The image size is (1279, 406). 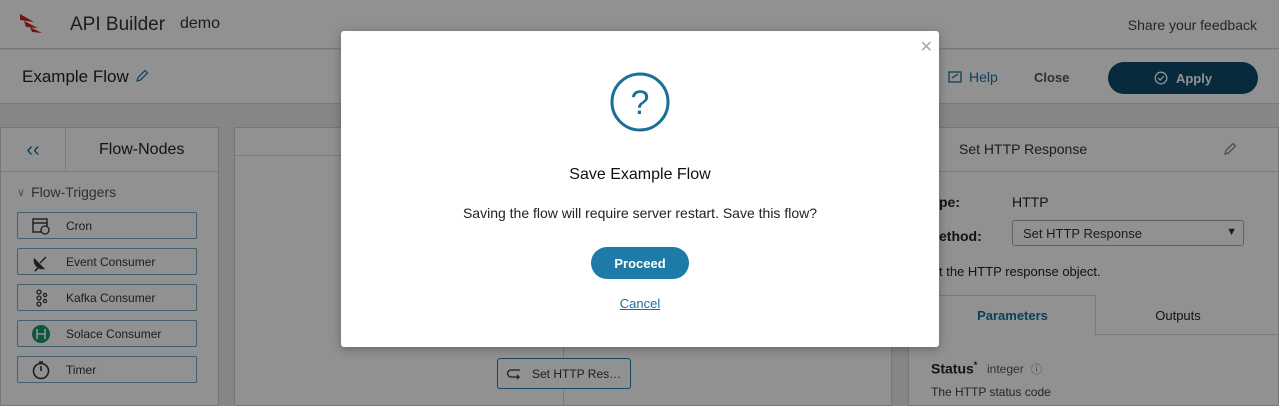 I want to click on proceed-button: Proceed, so click(x=640, y=263).